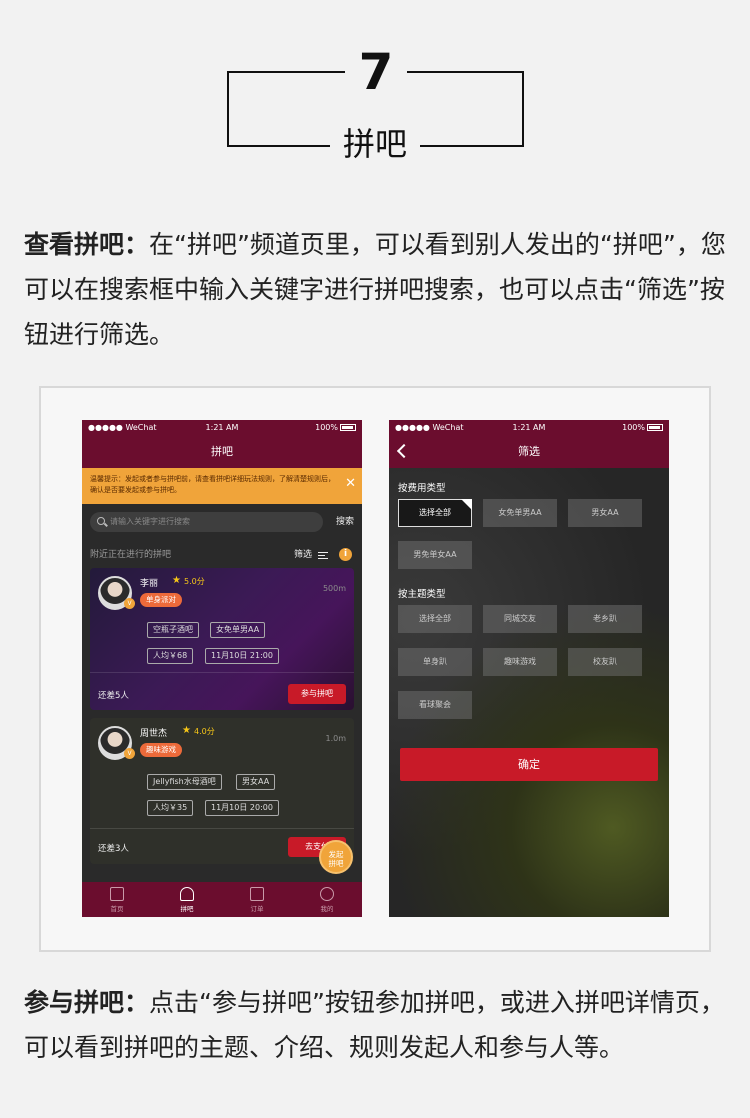  Describe the element at coordinates (131, 555) in the screenshot. I see `nearby-label: 附近正在进行的拼吧` at that location.